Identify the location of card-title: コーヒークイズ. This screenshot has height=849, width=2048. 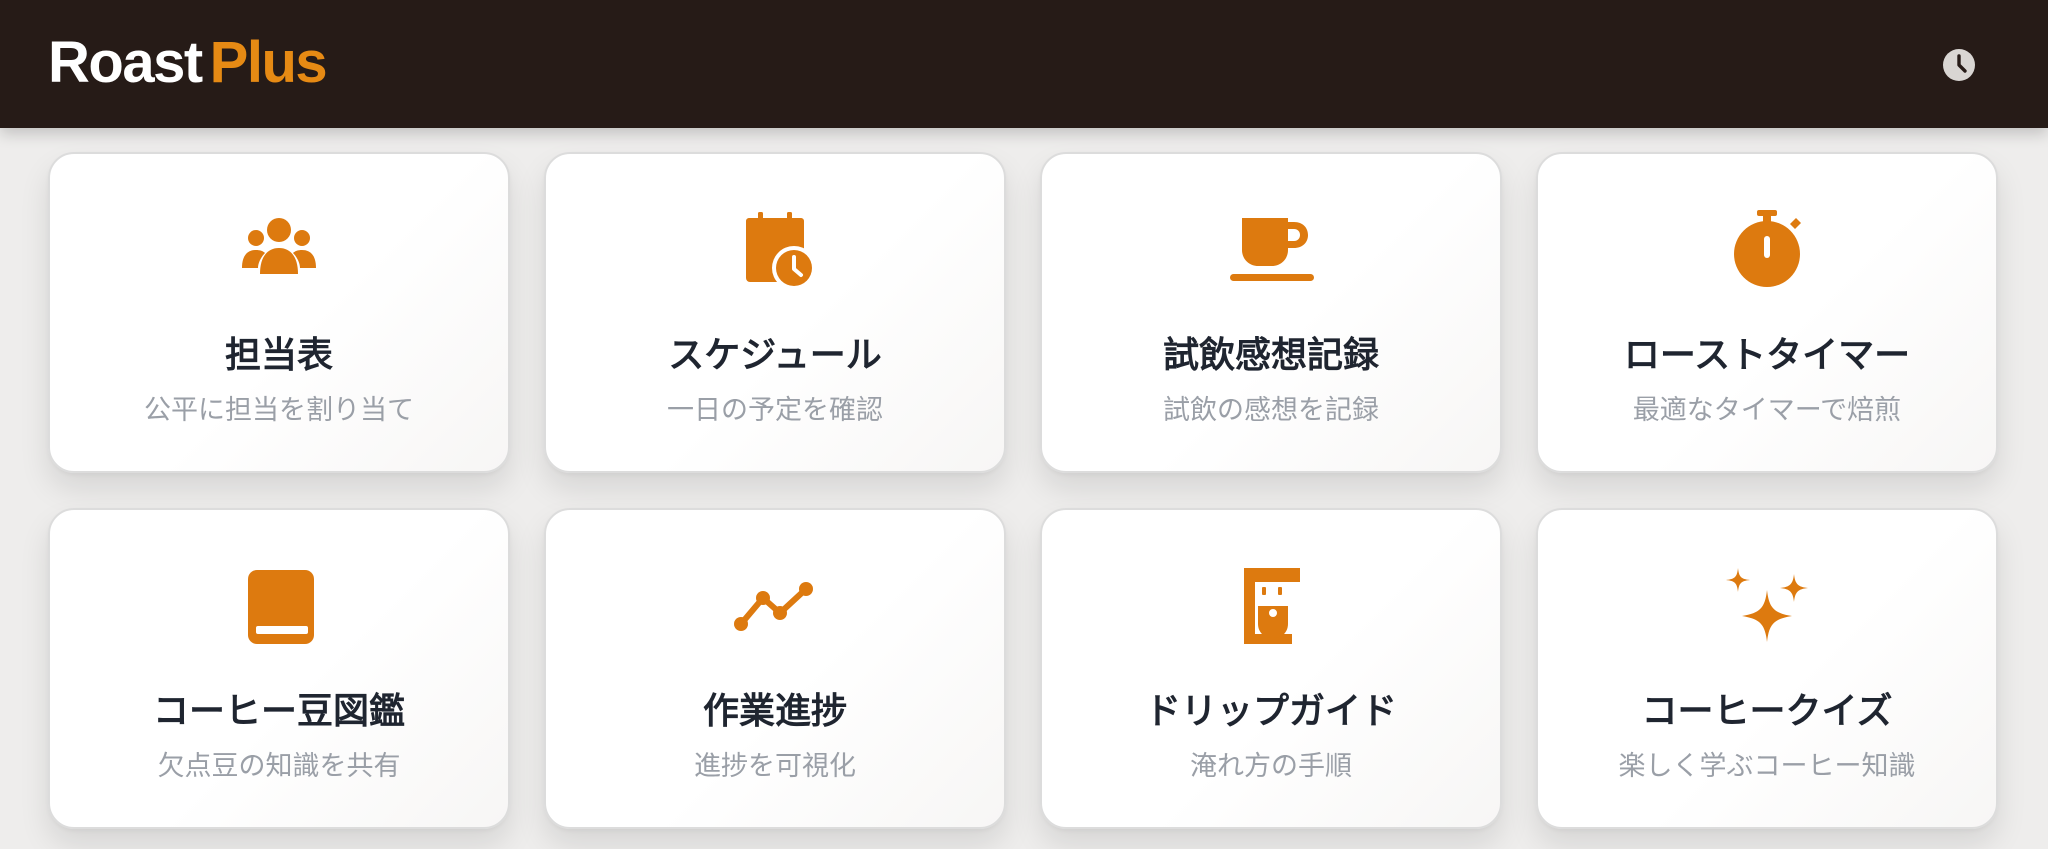
(1767, 711).